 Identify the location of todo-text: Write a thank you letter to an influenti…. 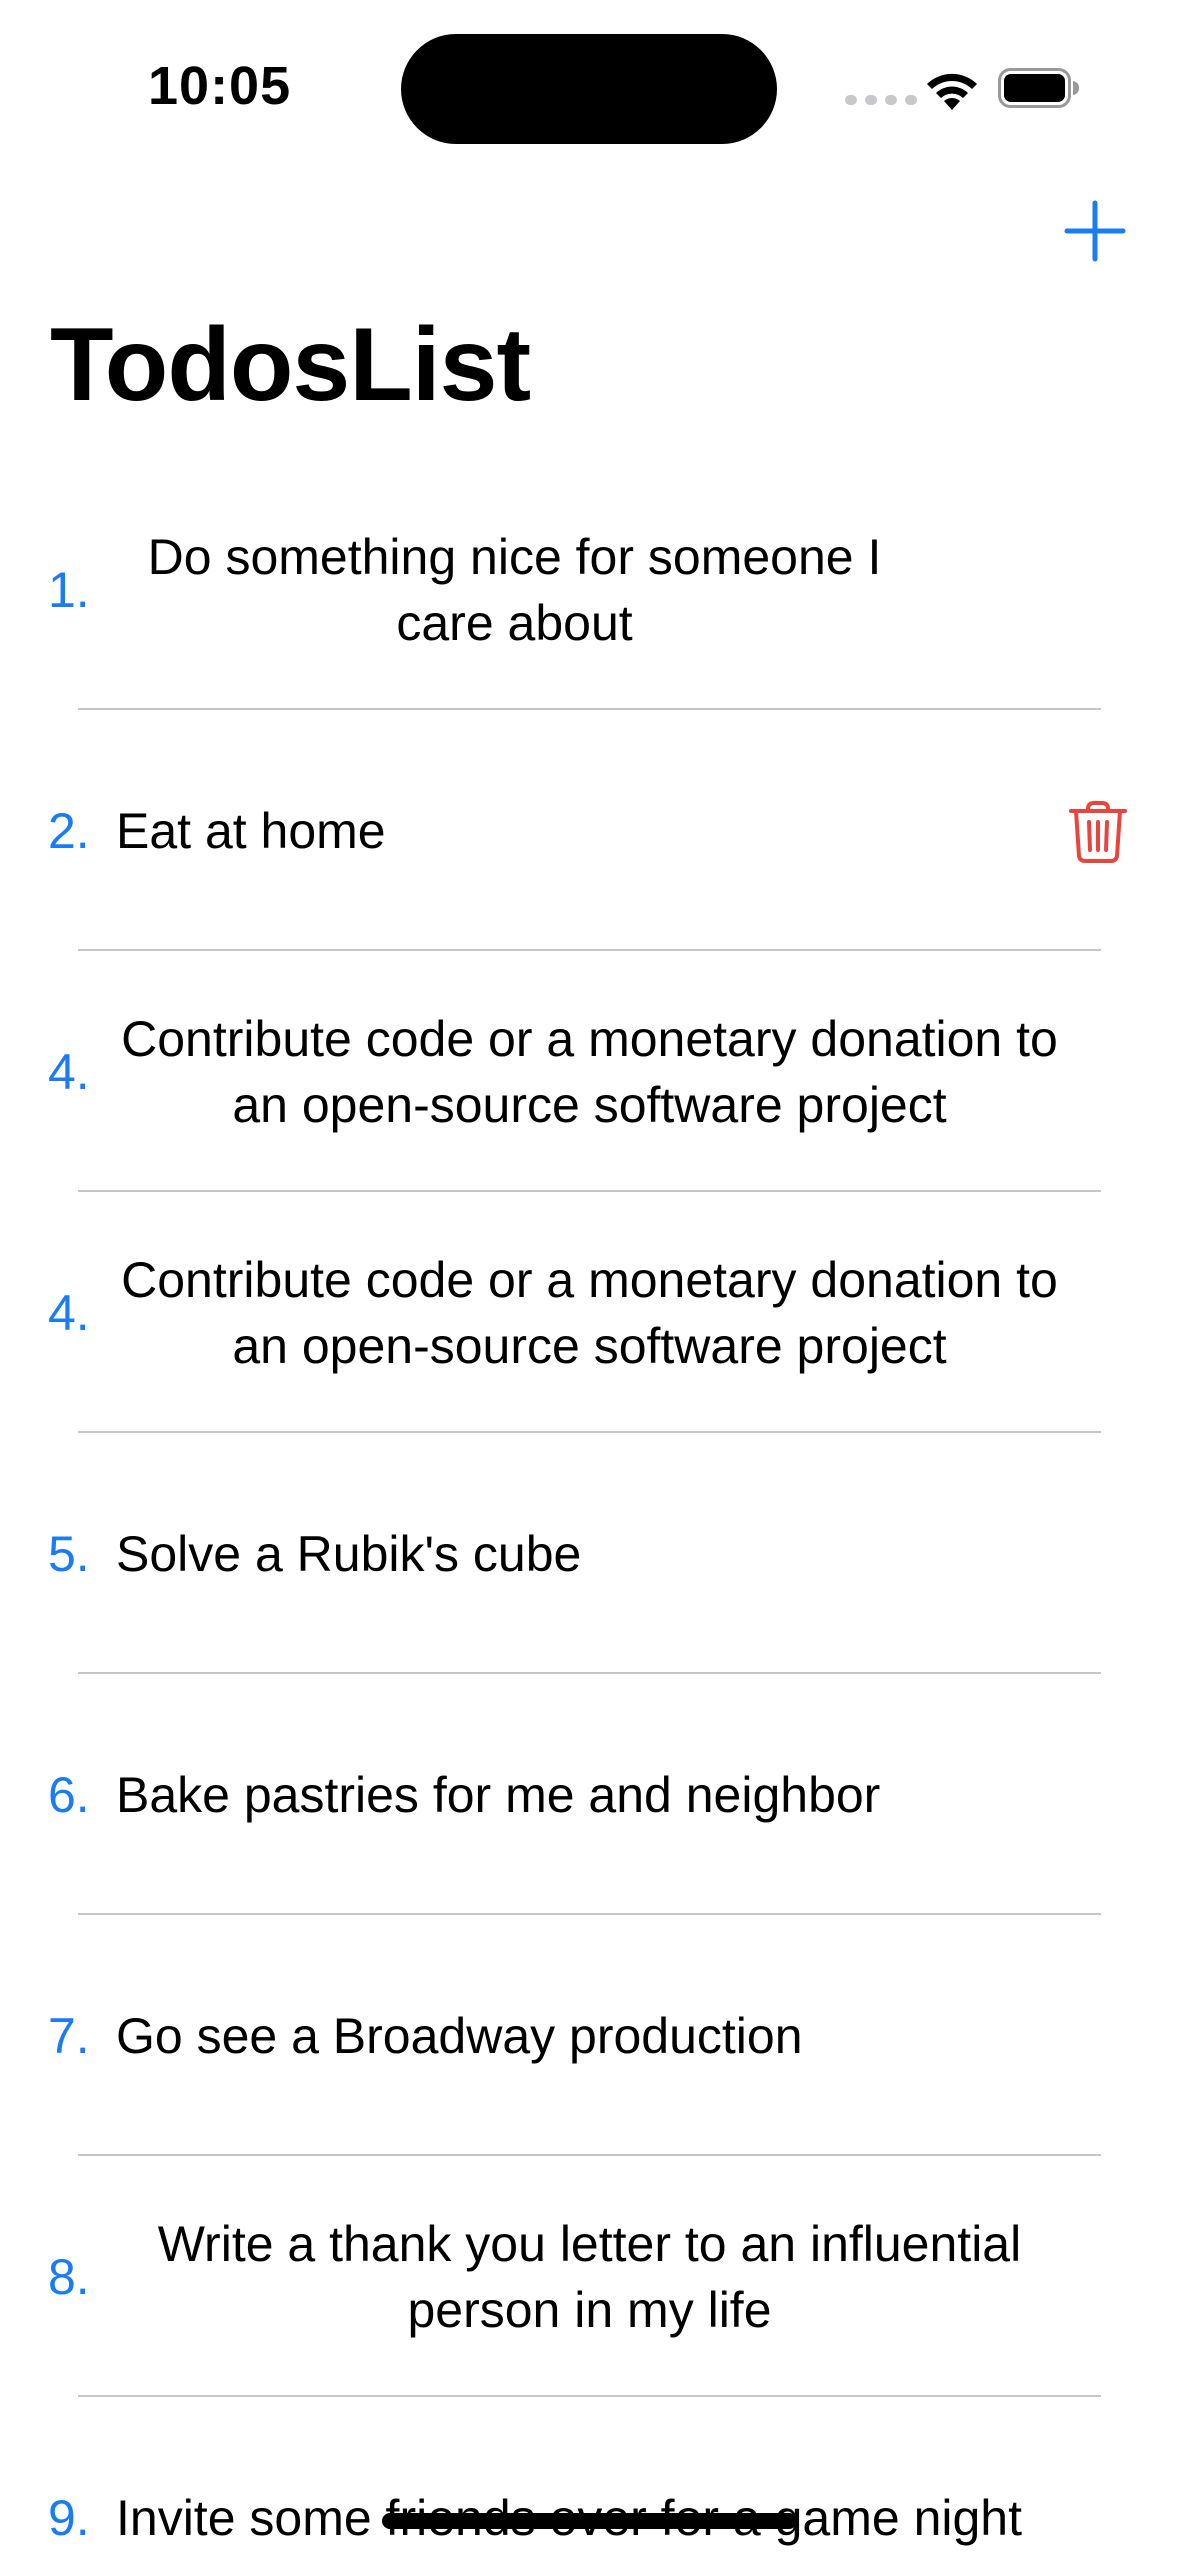
(589, 2276).